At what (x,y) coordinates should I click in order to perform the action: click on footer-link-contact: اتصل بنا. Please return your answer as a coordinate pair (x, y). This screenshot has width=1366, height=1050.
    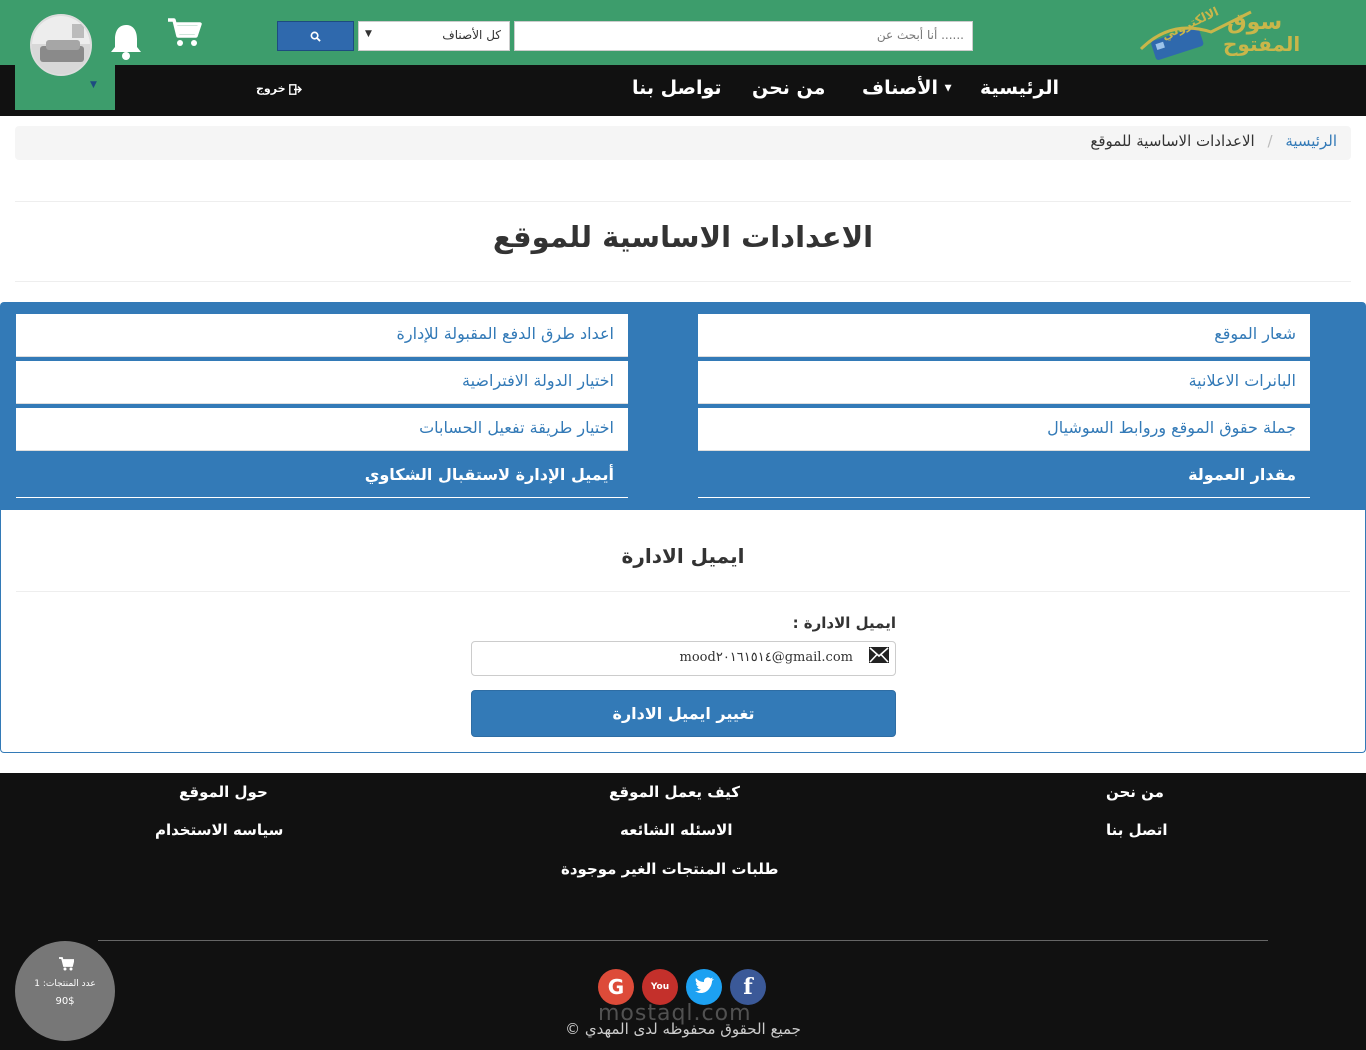
    Looking at the image, I should click on (1137, 830).